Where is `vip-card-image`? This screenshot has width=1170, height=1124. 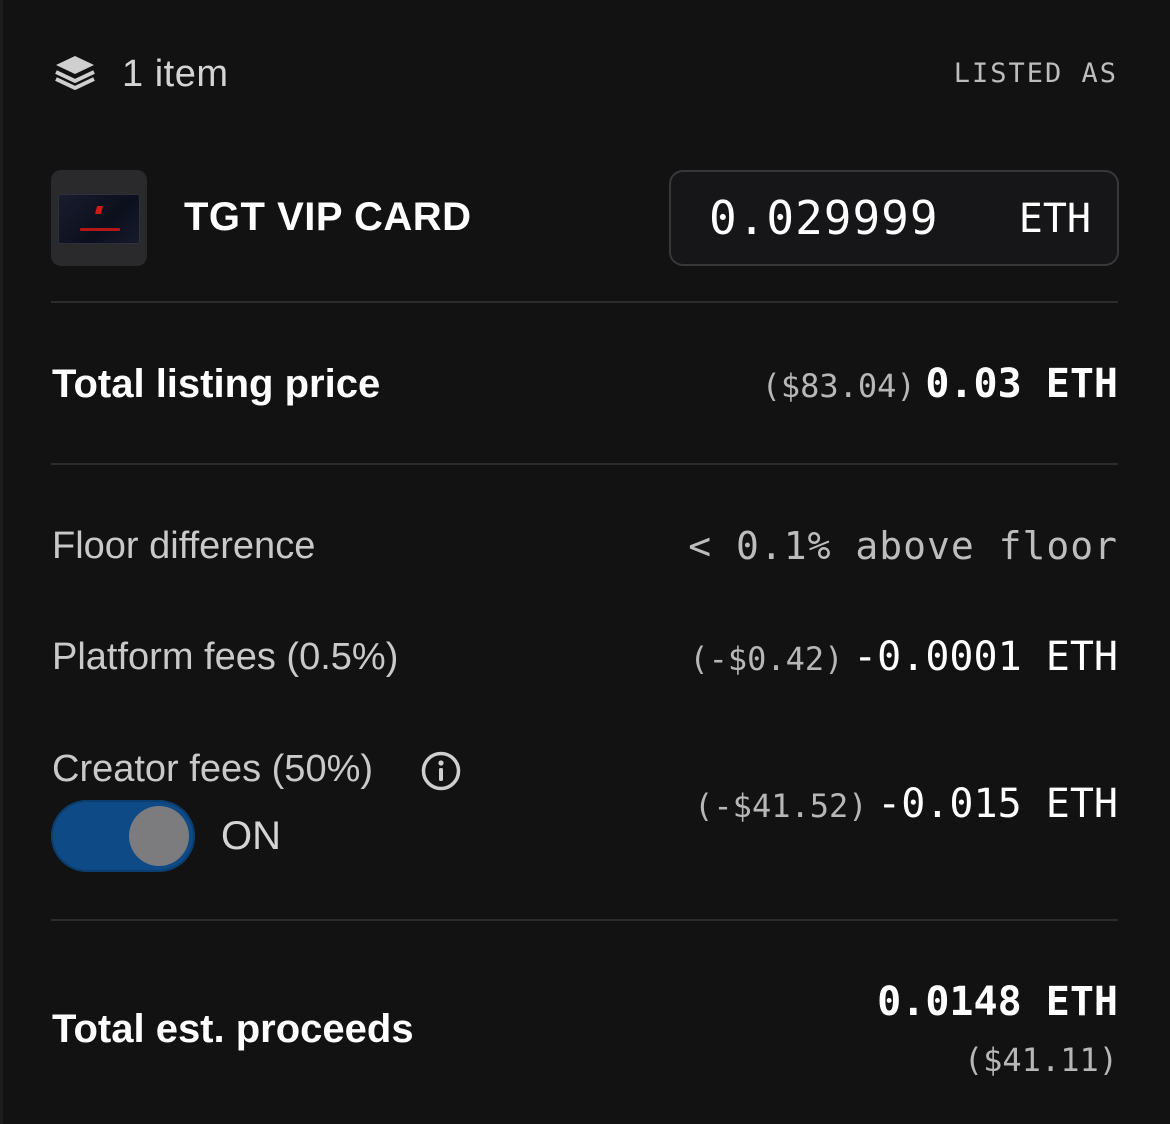 vip-card-image is located at coordinates (99, 219).